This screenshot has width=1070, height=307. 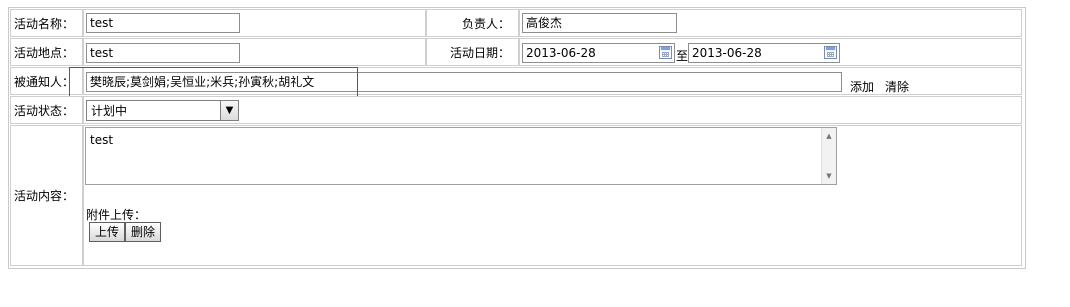 I want to click on content-textarea: test ▲ ▼, so click(x=461, y=156).